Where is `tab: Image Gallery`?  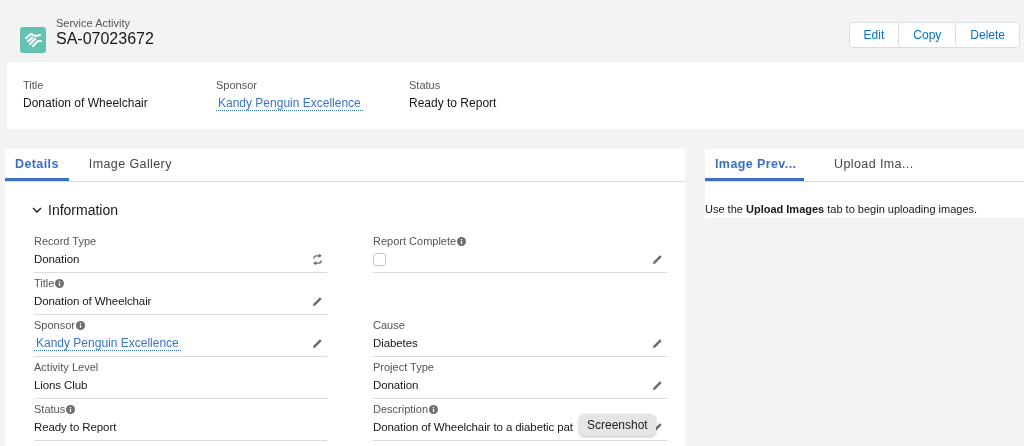
tab: Image Gallery is located at coordinates (130, 165).